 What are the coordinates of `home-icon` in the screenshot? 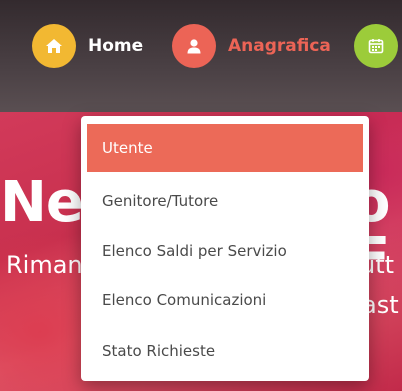 It's located at (54, 46).